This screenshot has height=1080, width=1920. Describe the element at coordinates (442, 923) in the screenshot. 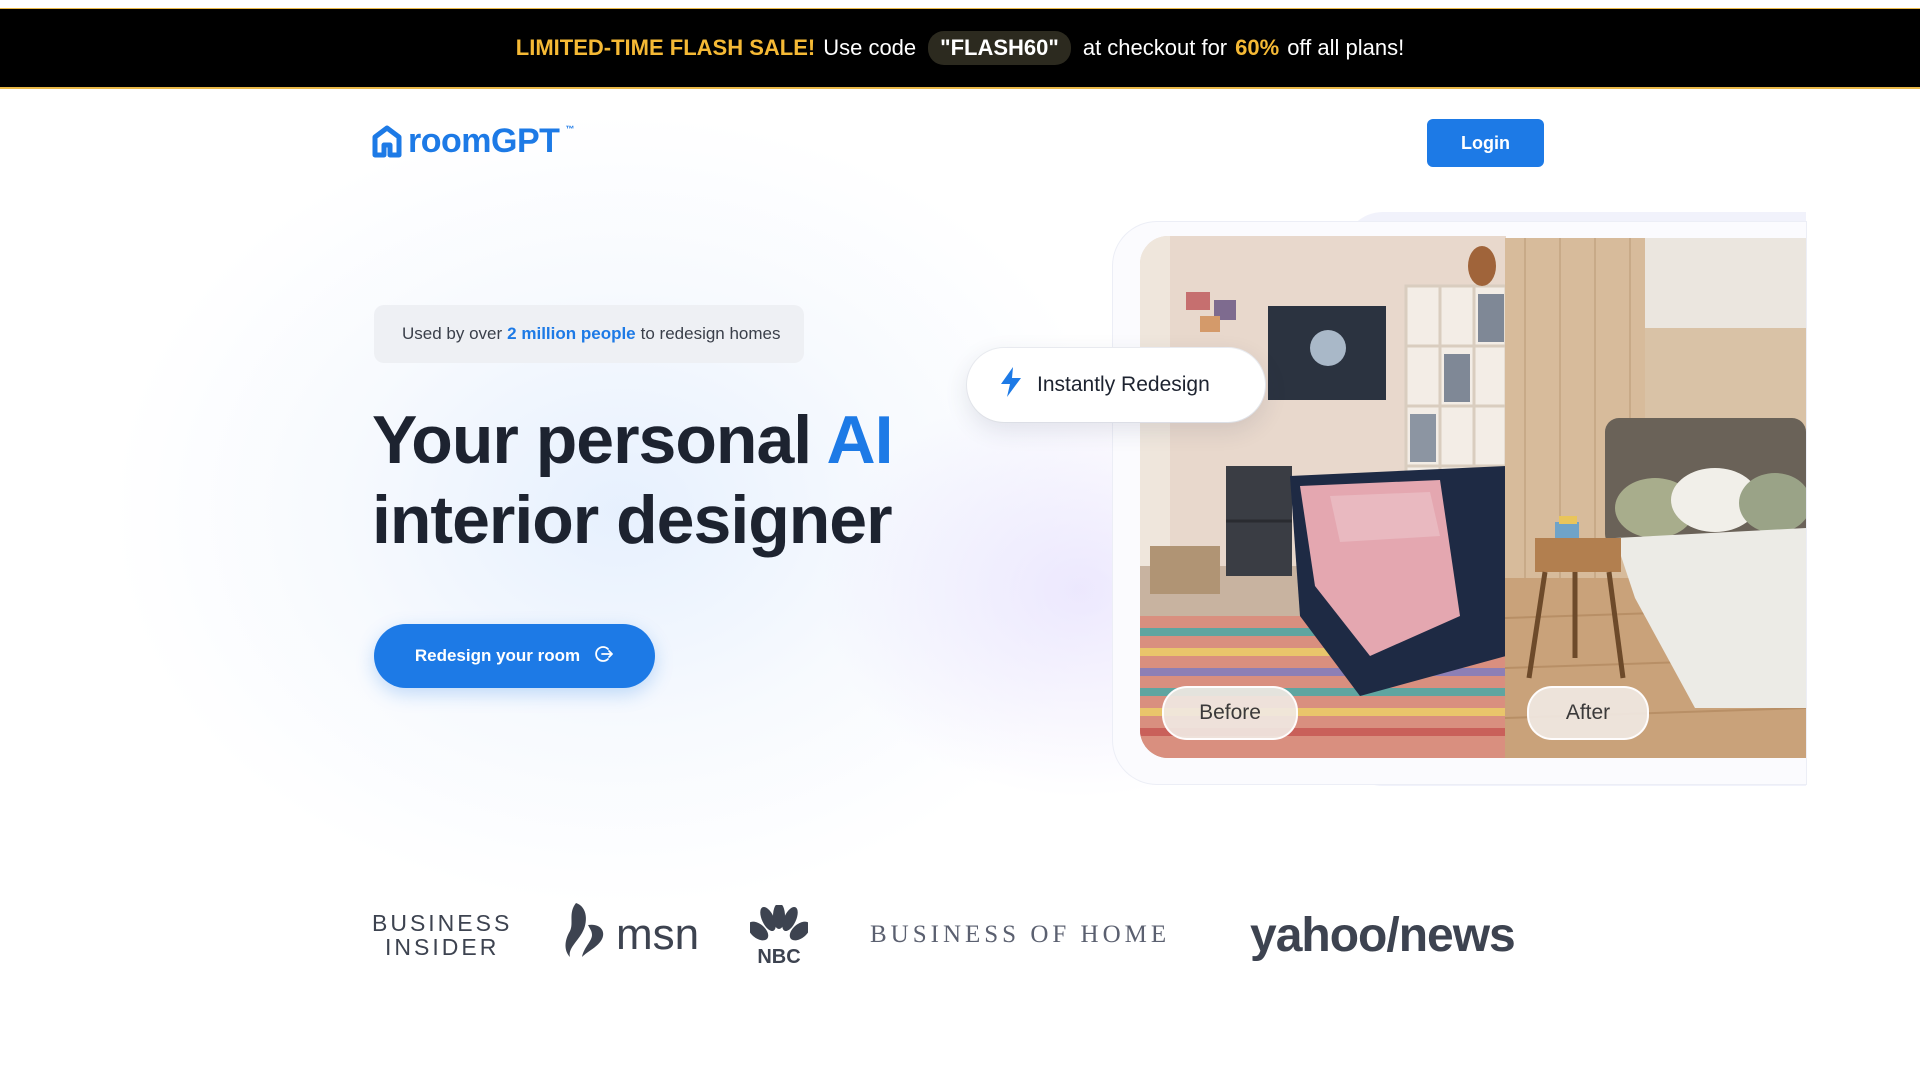

I see `business-insider-line1: BUSINESS` at that location.